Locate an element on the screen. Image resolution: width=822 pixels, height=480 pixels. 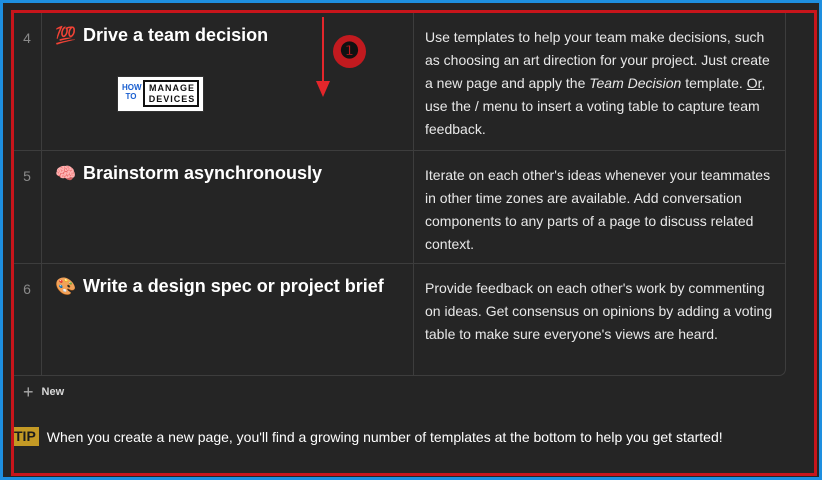
row-title-cell: 🧠 Brainstorm asynchronously is located at coordinates (188, 173).